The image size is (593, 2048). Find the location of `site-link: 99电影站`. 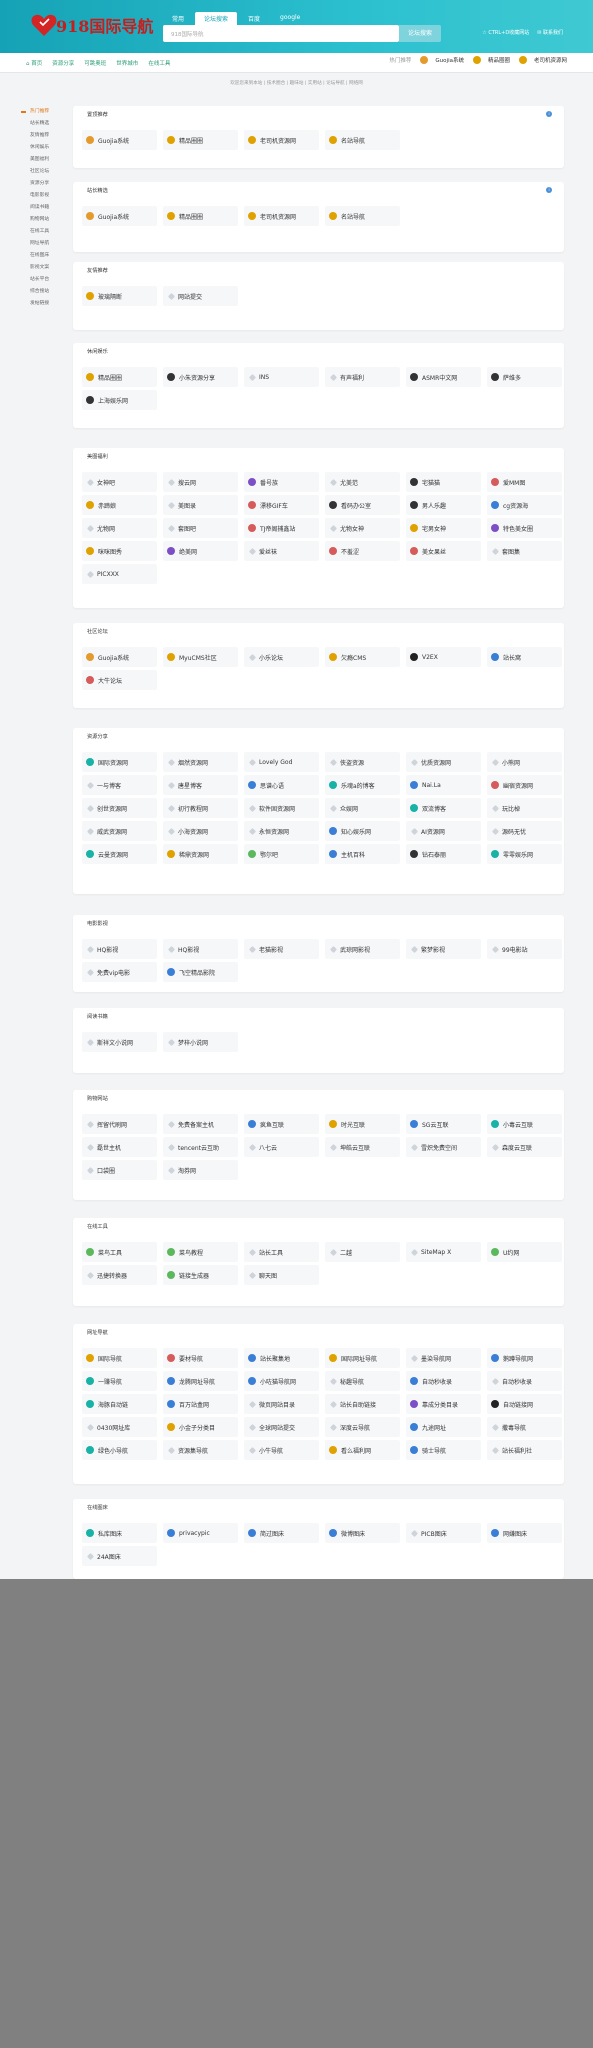

site-link: 99电影站 is located at coordinates (524, 949).